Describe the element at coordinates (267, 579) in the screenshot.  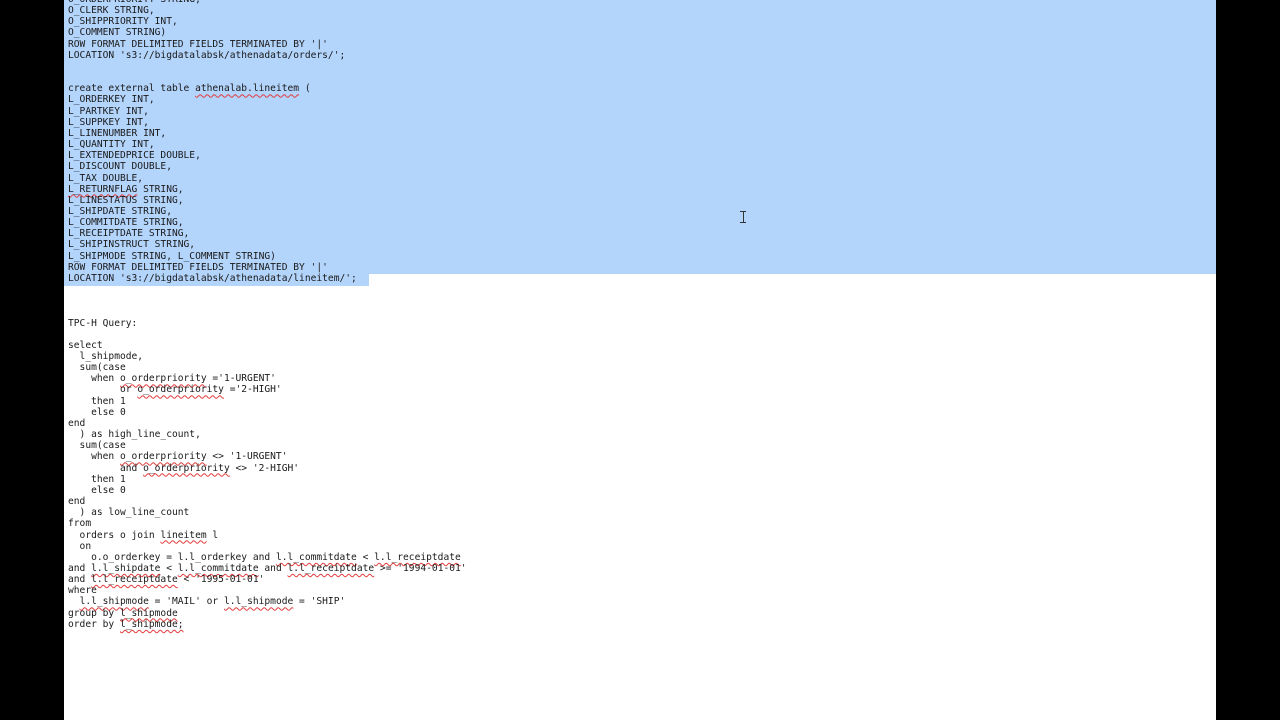
I see `code-line: and l.l_receiptdate < '1995-01-01'` at that location.